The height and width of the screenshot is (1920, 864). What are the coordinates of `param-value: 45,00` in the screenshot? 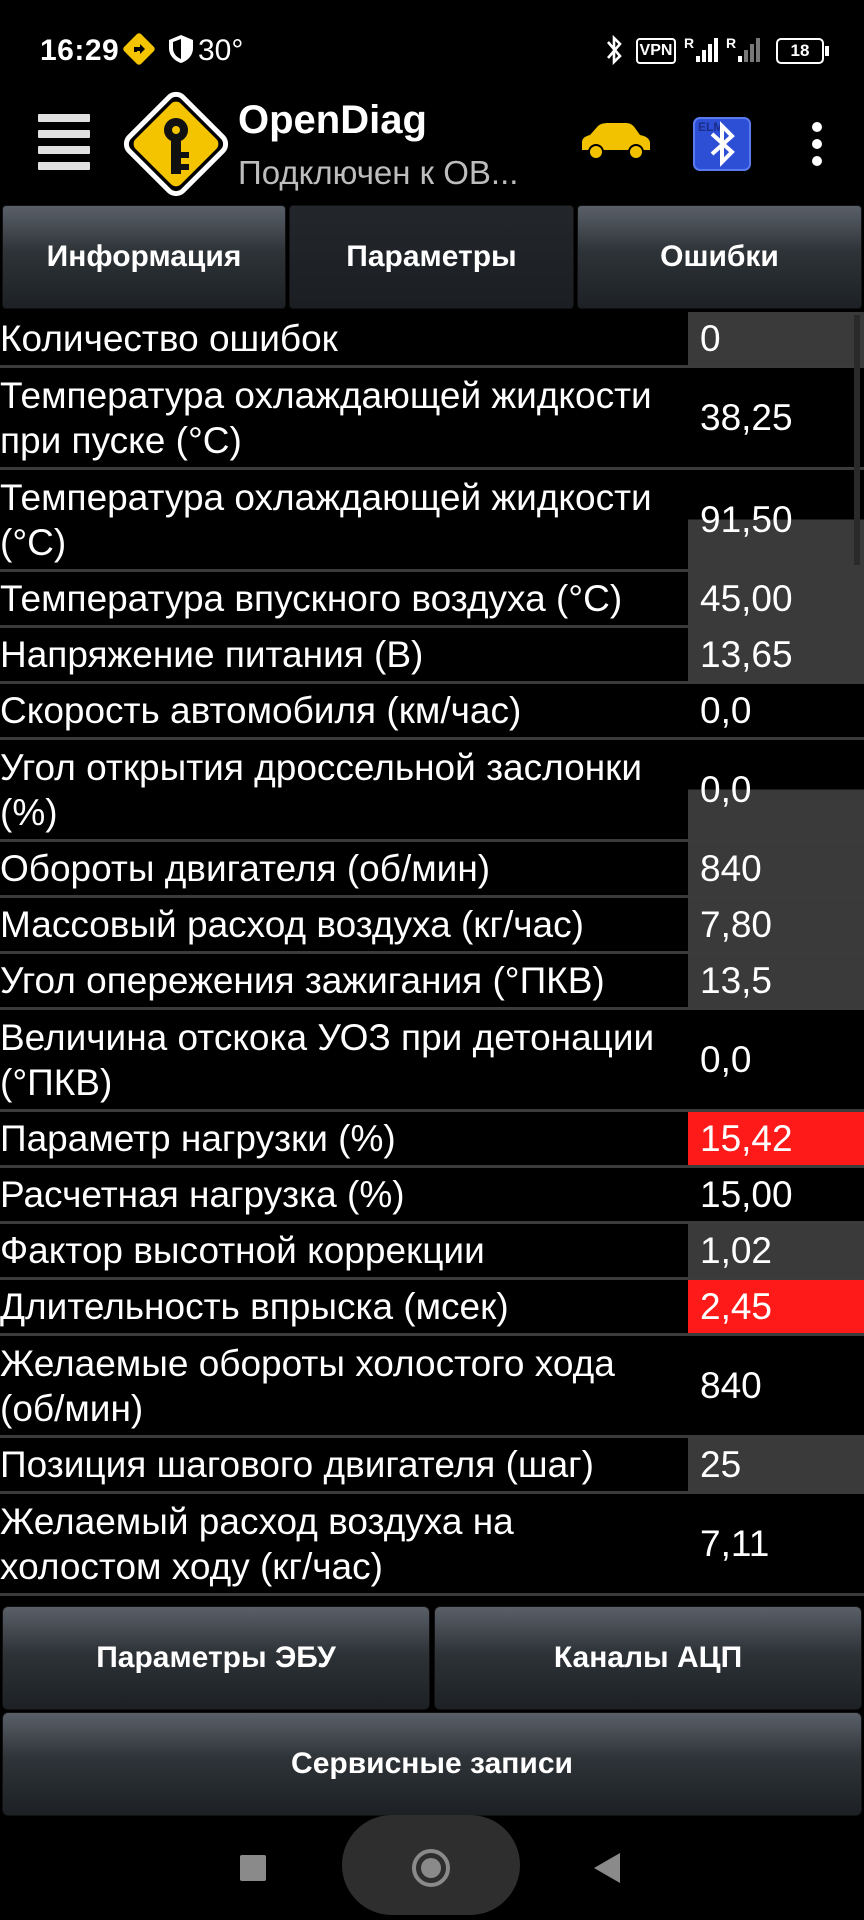 It's located at (776, 598).